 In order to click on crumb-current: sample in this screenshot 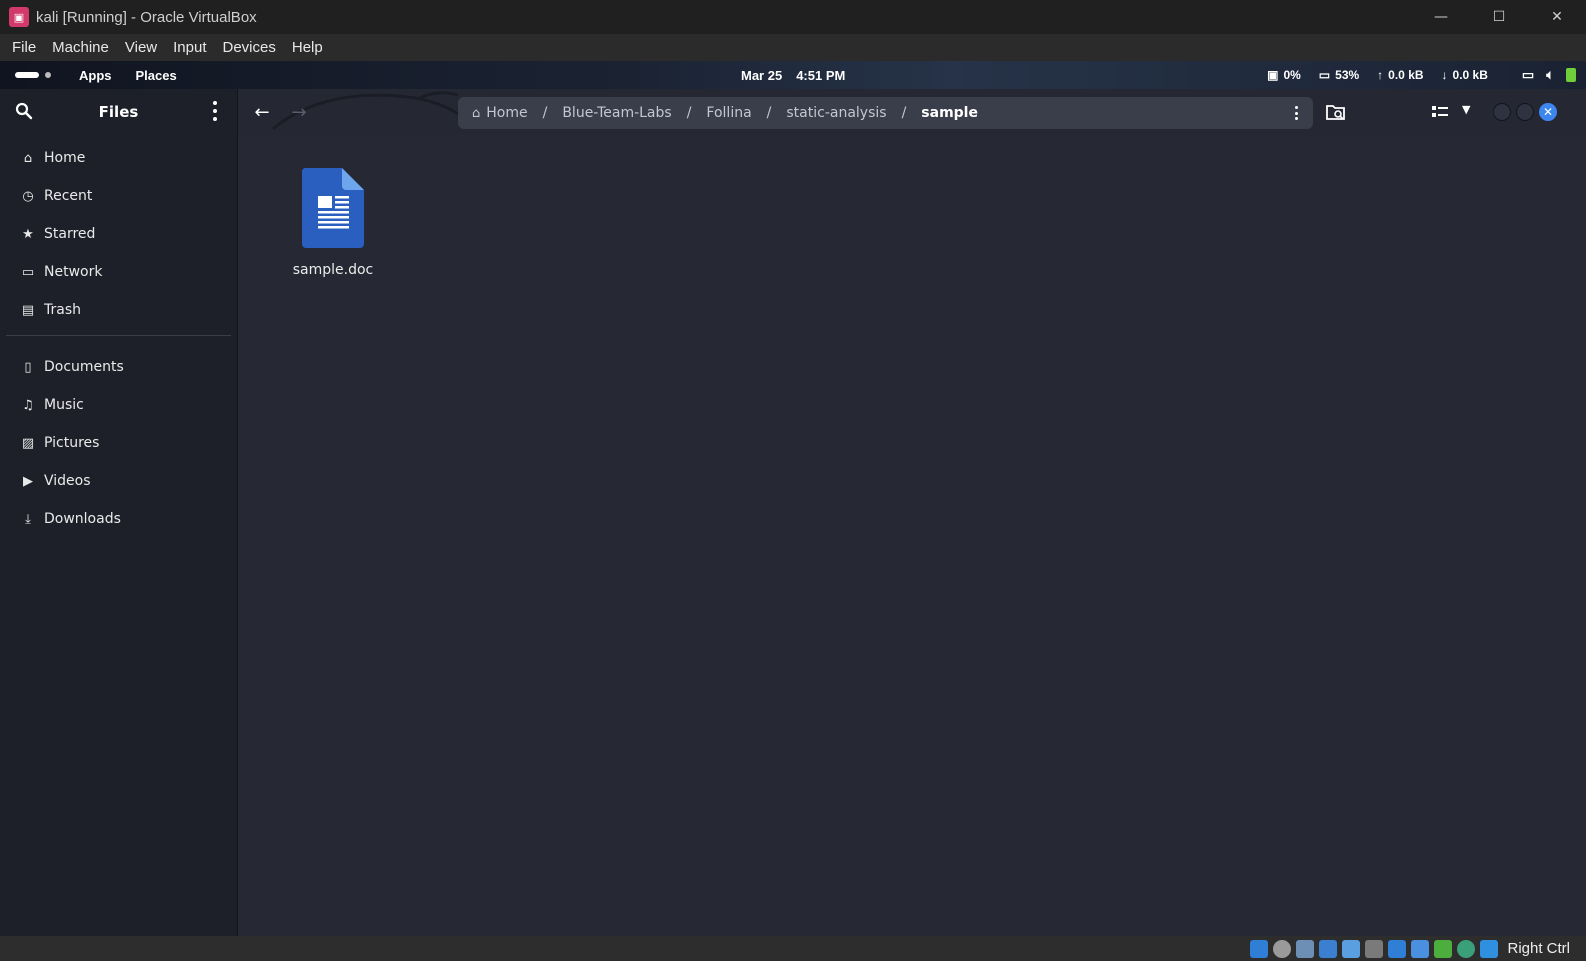, I will do `click(949, 113)`.